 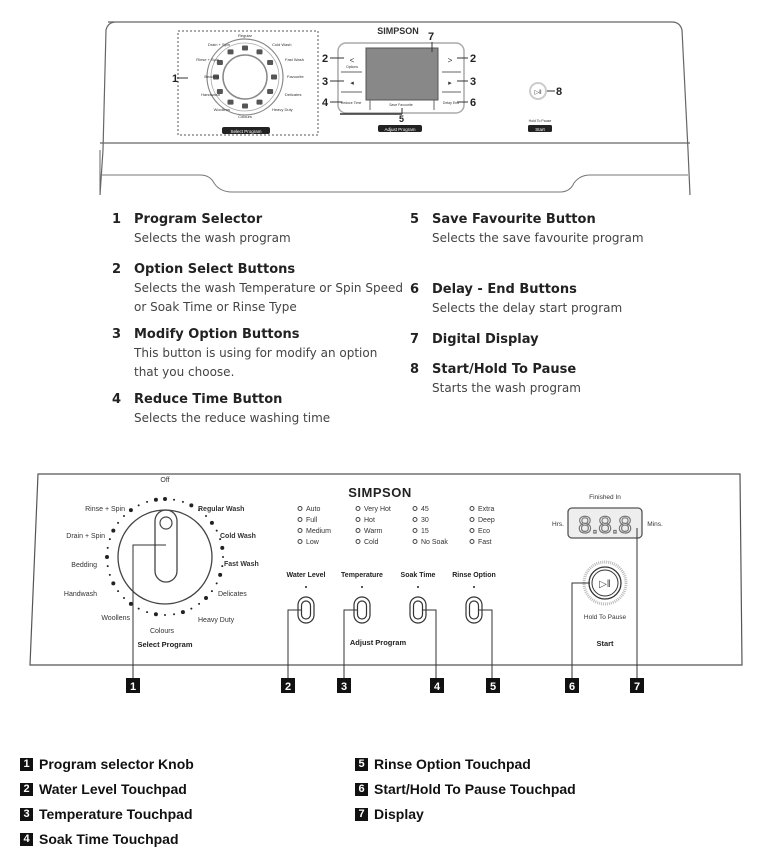 What do you see at coordinates (559, 92) in the screenshot?
I see `callout-8: 8` at bounding box center [559, 92].